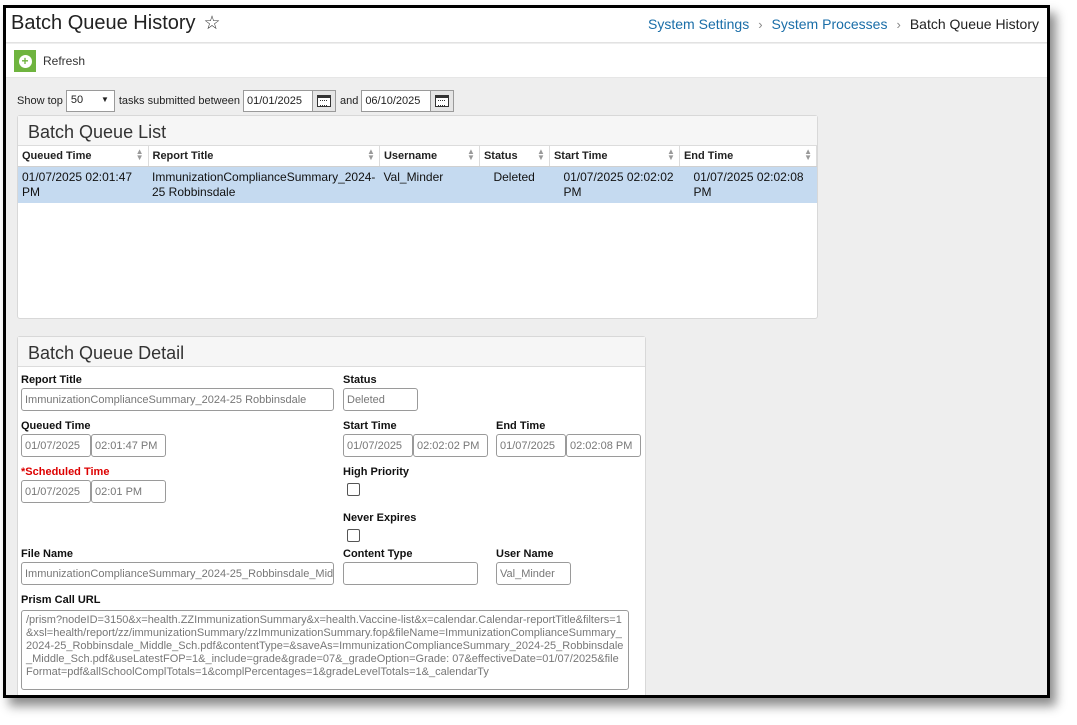  What do you see at coordinates (525, 554) in the screenshot?
I see `user-name-label: User Name` at bounding box center [525, 554].